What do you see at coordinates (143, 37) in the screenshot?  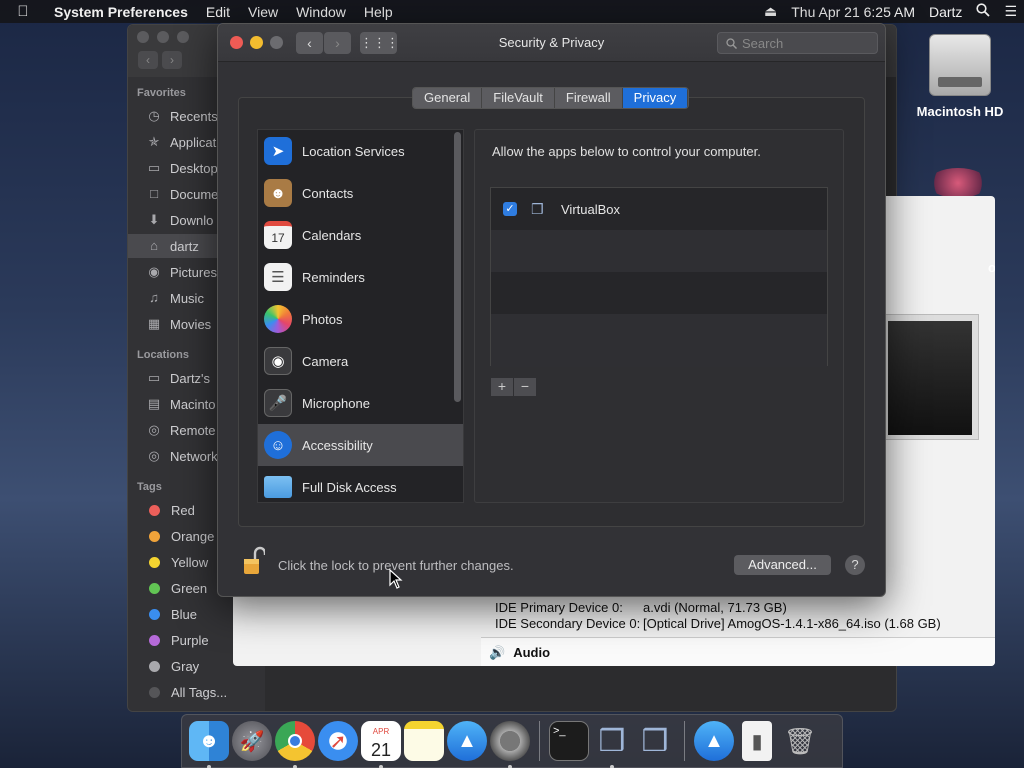 I see `finder-close-button` at bounding box center [143, 37].